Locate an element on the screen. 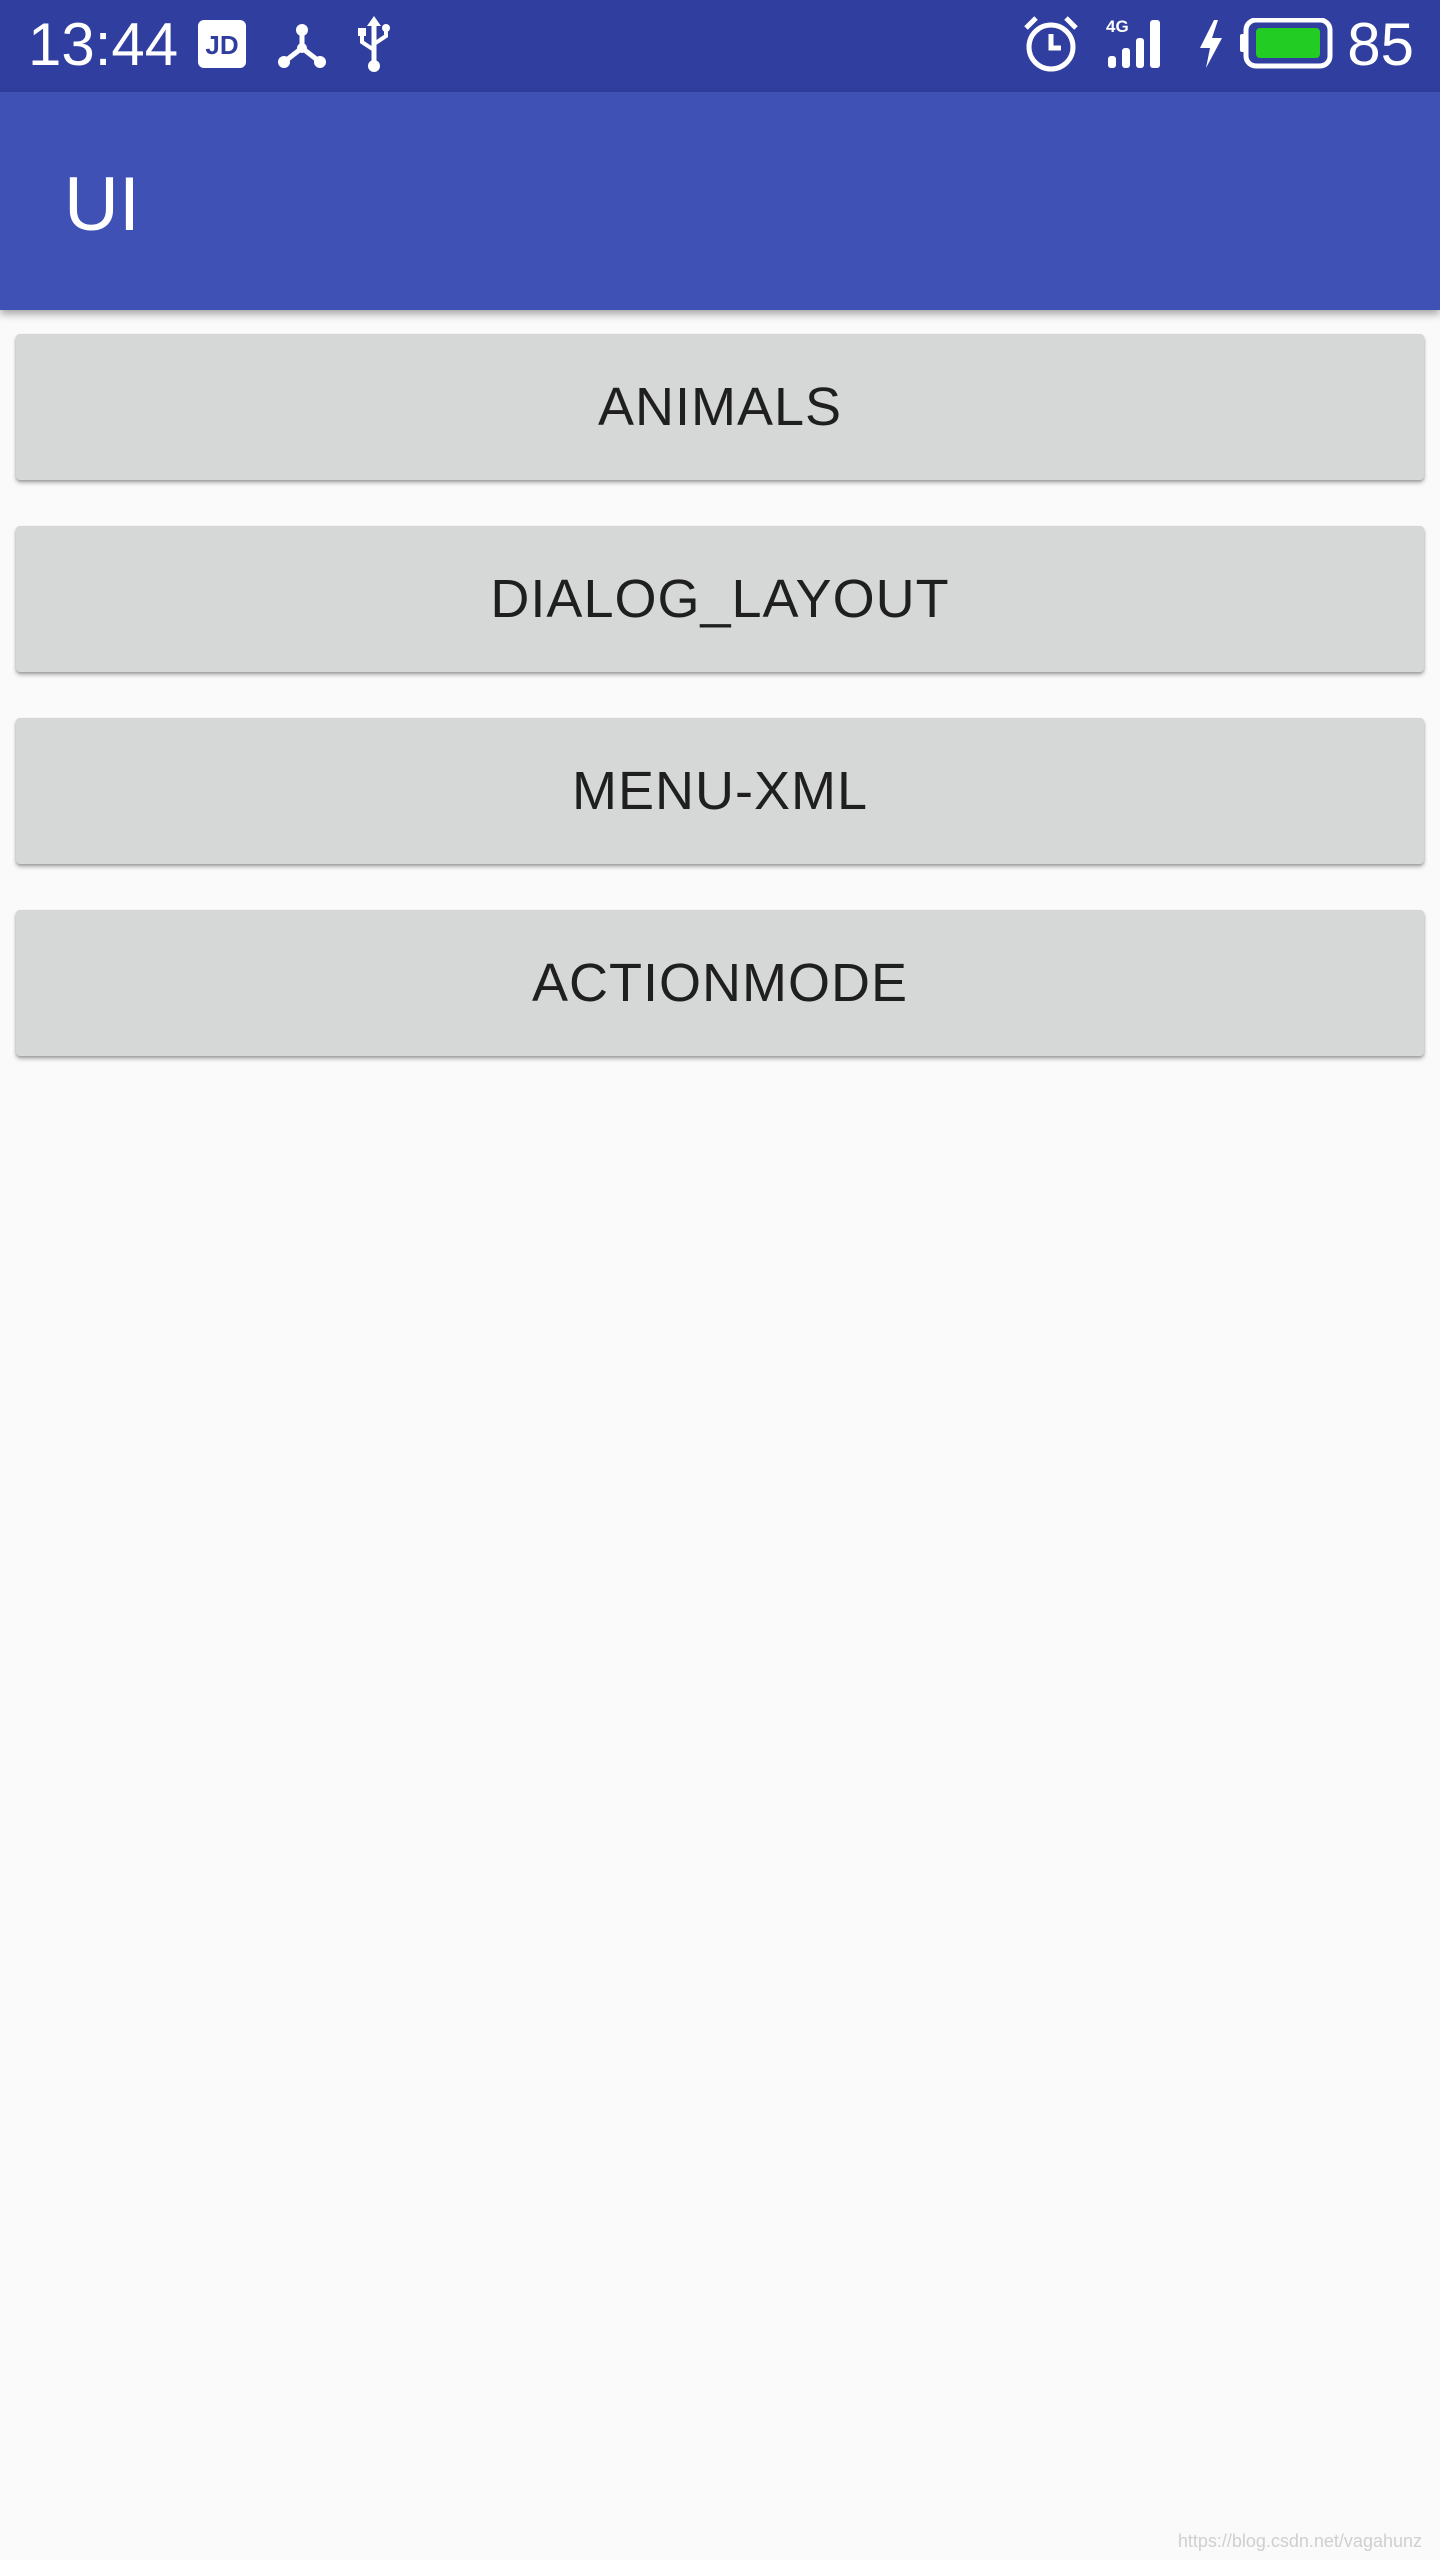  usb-icon is located at coordinates (374, 44).